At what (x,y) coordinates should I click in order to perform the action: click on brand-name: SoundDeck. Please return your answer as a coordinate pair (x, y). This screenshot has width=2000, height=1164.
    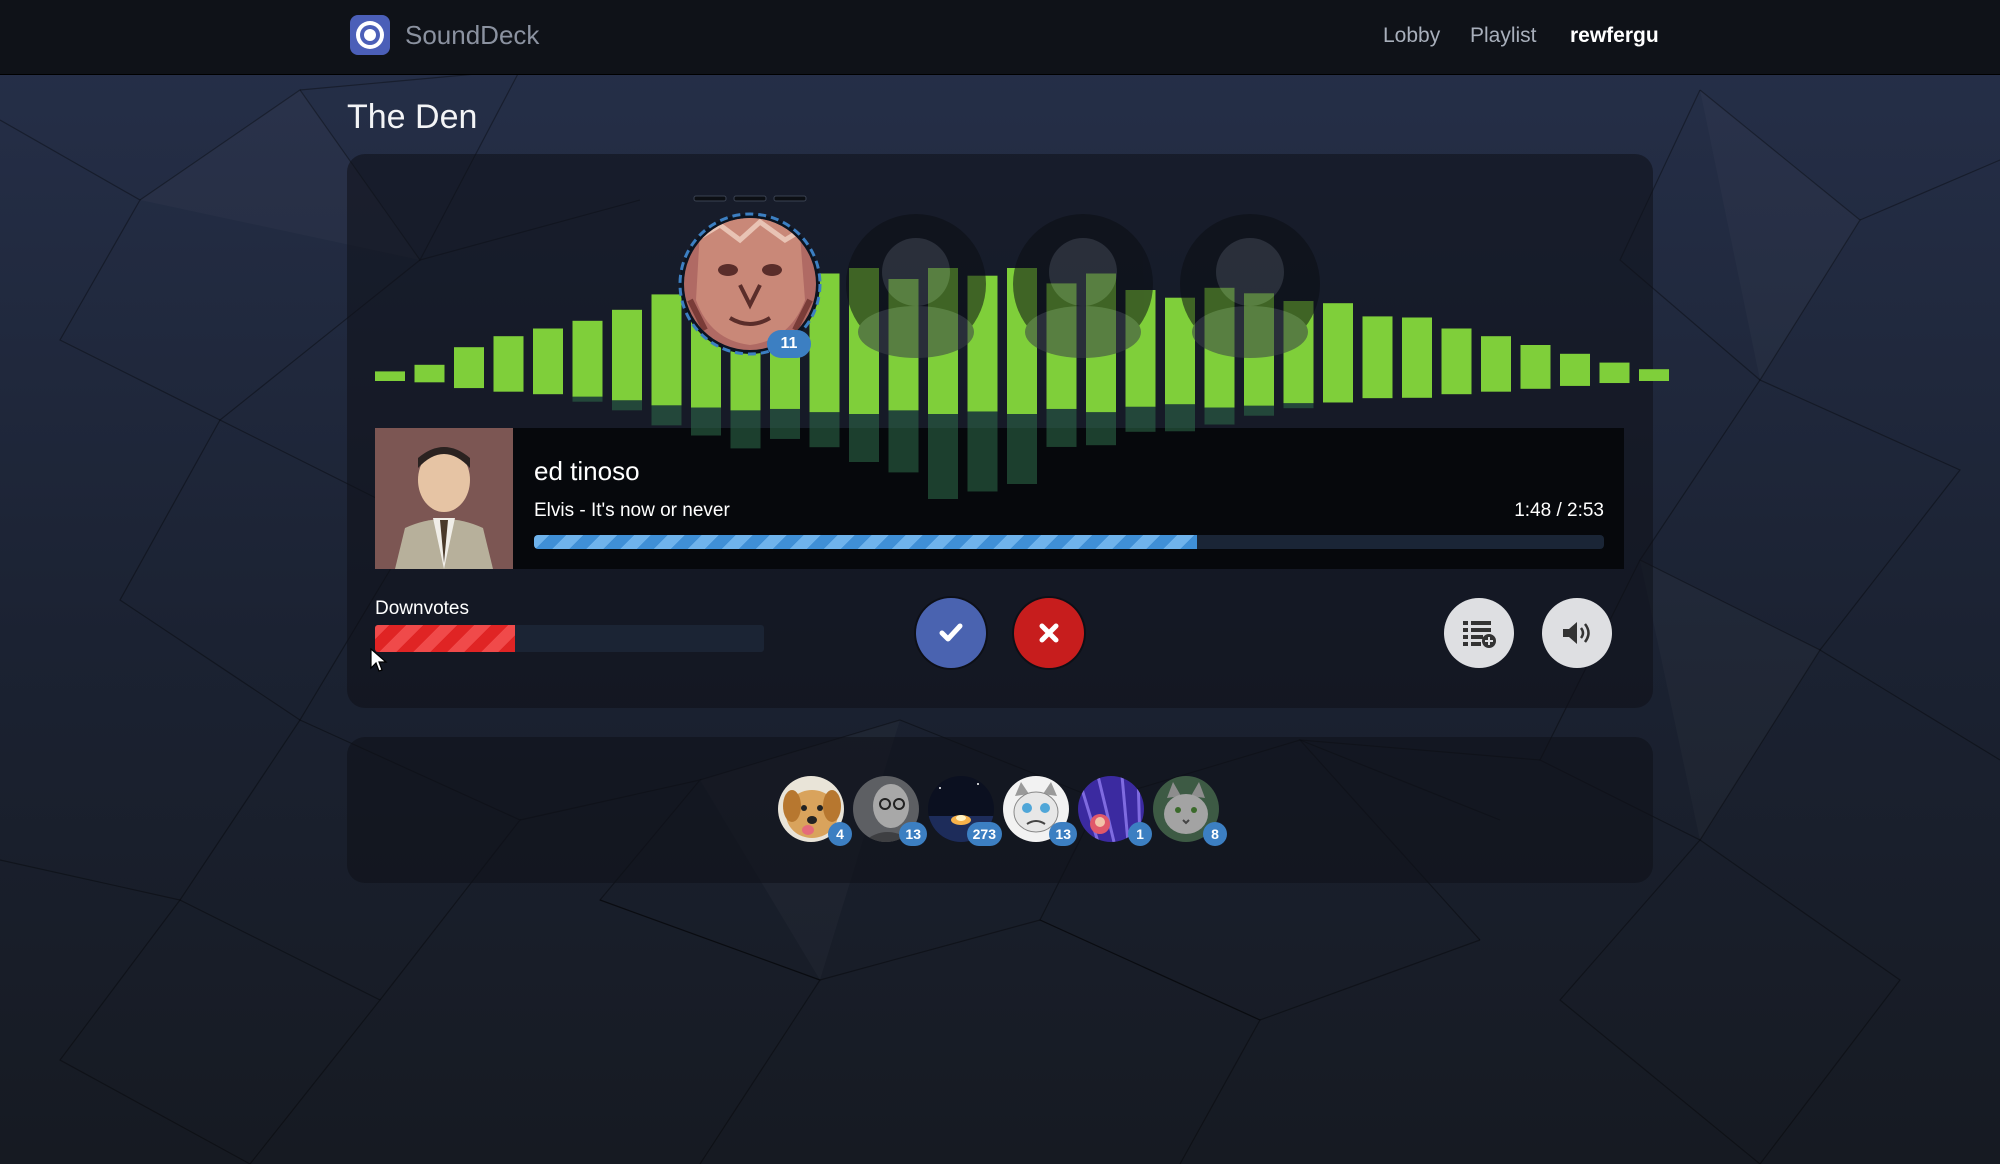
    Looking at the image, I should click on (472, 35).